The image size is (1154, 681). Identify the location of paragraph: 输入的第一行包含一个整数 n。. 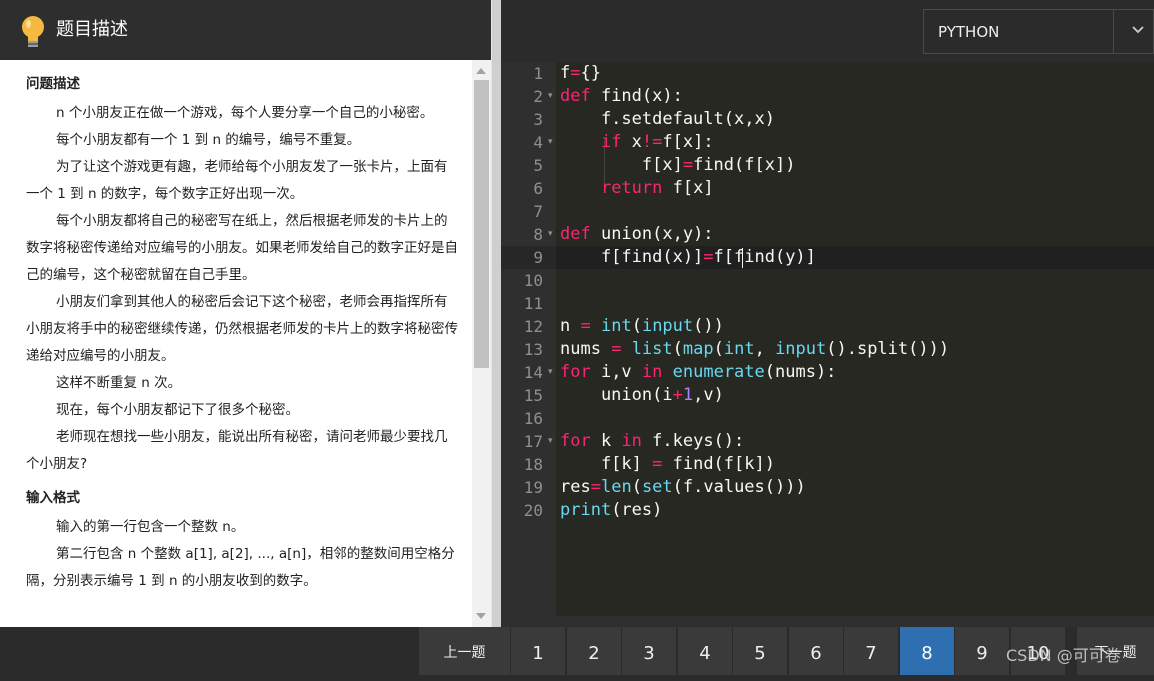
(150, 527).